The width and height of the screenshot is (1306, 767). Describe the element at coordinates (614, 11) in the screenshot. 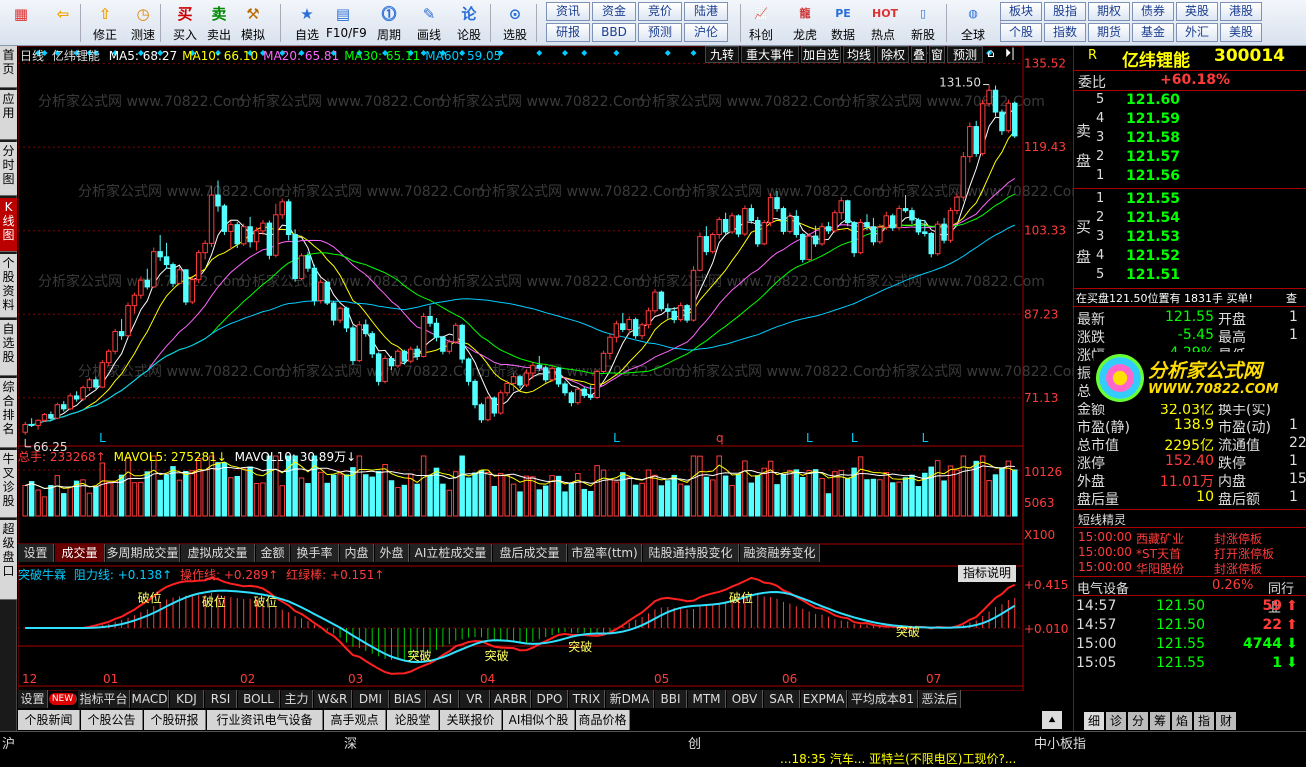

I see `link-1: 资金` at that location.